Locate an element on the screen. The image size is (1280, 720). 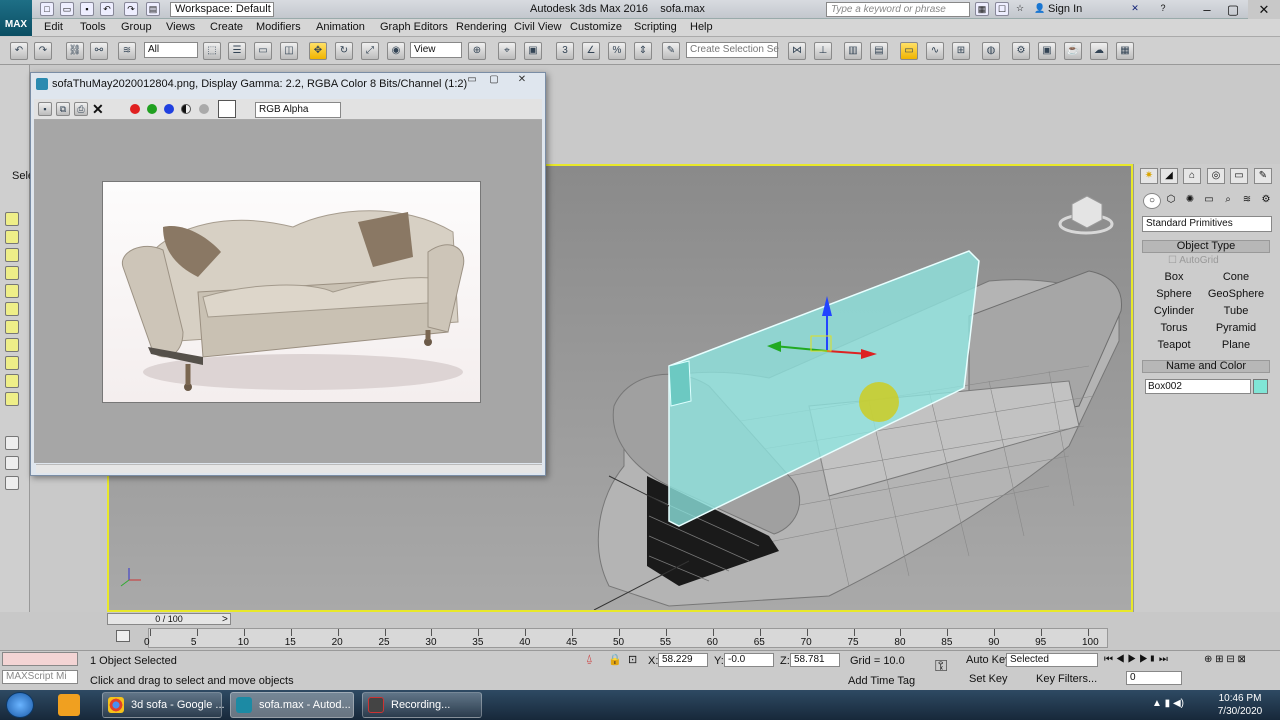
undo-icon: ↶ is located at coordinates (107, 9).